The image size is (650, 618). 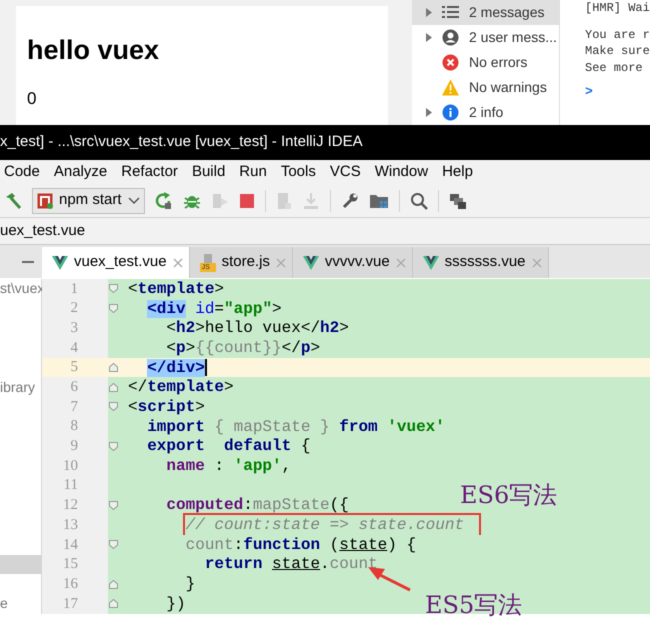 What do you see at coordinates (163, 201) in the screenshot?
I see `rerun-icon` at bounding box center [163, 201].